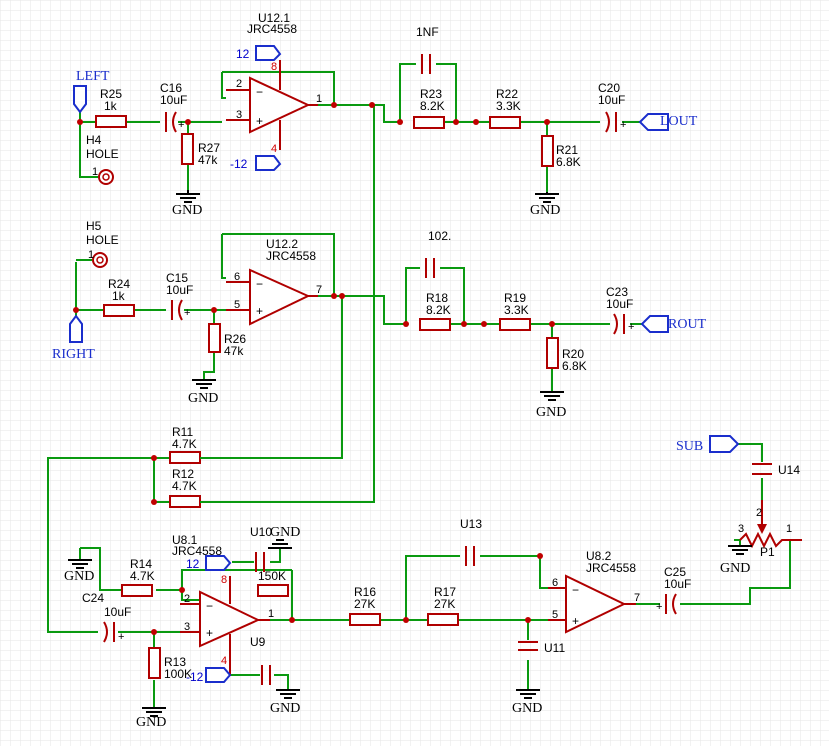 Image resolution: width=829 pixels, height=746 pixels. Describe the element at coordinates (687, 324) in the screenshot. I see `svg-text: ROUT` at that location.